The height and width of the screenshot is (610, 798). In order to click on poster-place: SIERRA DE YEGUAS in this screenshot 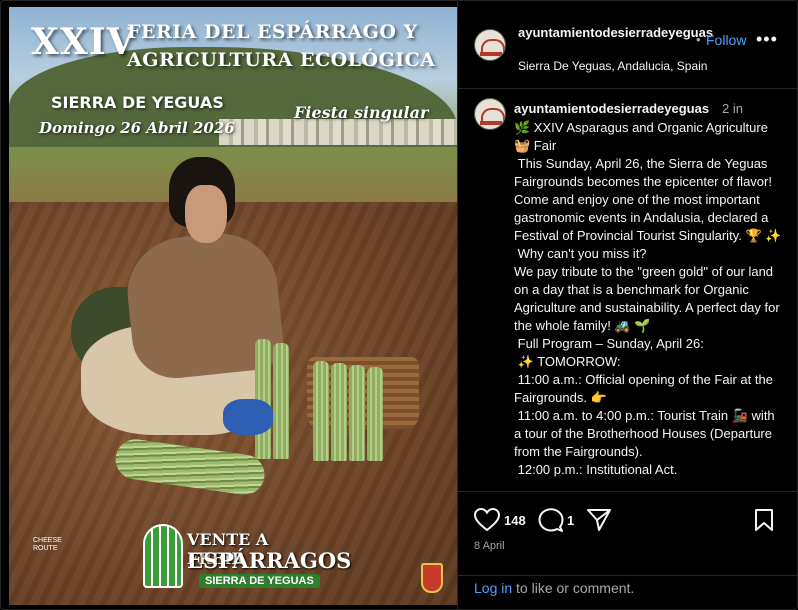, I will do `click(137, 102)`.